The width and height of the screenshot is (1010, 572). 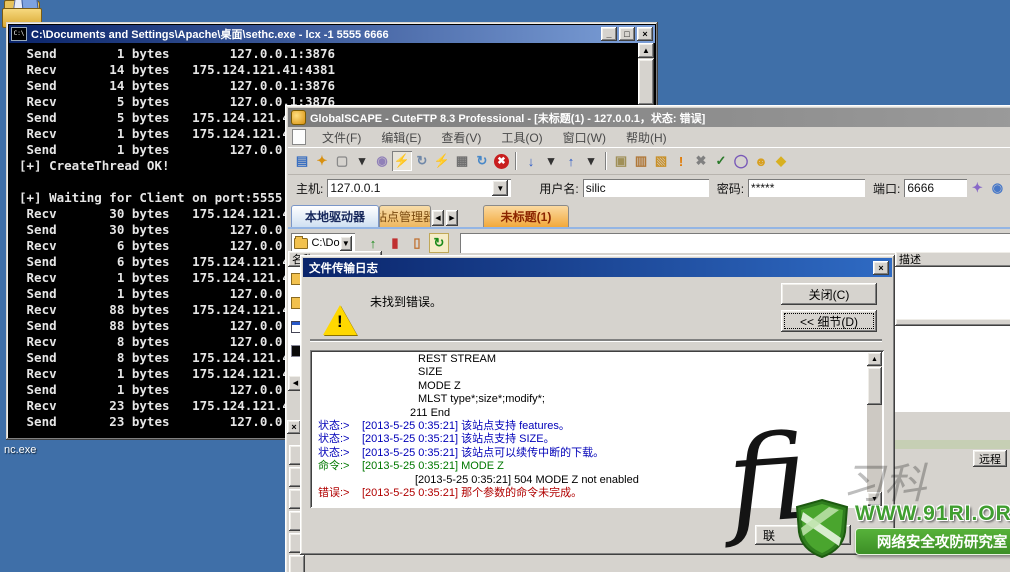 What do you see at coordinates (701, 161) in the screenshot?
I see `remove-icon: ✖` at bounding box center [701, 161].